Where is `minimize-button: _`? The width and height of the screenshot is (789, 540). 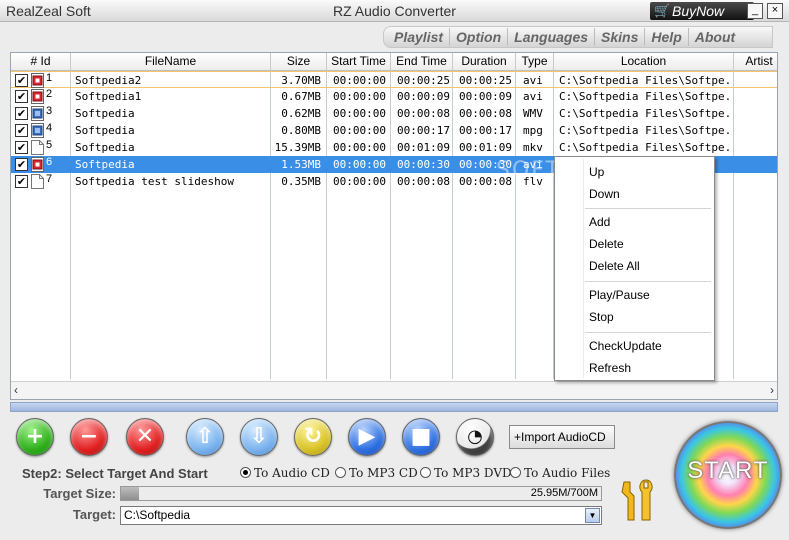 minimize-button: _ is located at coordinates (755, 11).